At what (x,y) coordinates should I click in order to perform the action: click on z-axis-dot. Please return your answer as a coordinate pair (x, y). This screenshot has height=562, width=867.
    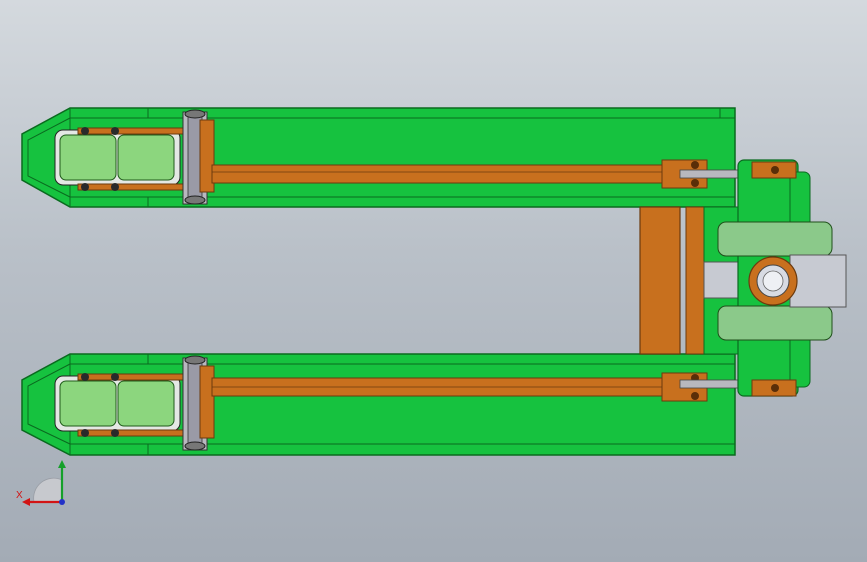
    Looking at the image, I should click on (62, 502).